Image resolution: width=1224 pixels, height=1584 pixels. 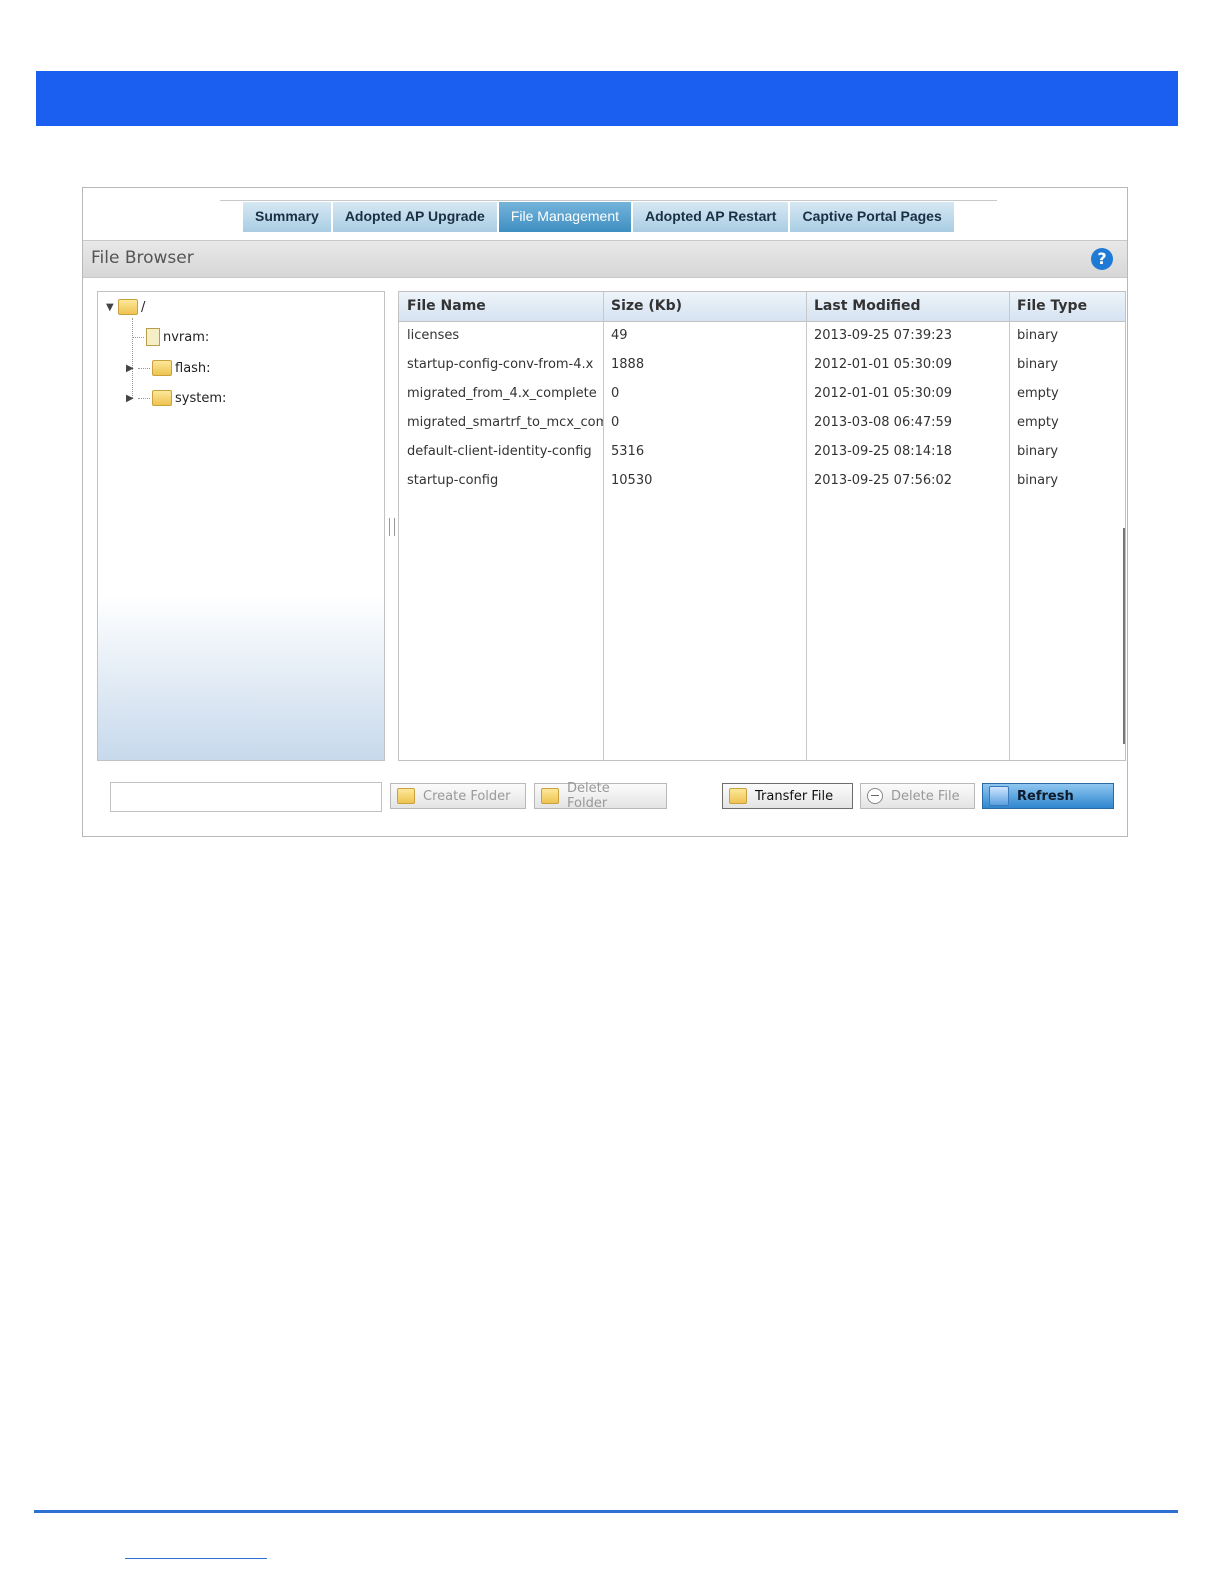 What do you see at coordinates (241, 526) in the screenshot?
I see `folder-tree: ▼ / nvram: ▶ flash: ▶ system:` at bounding box center [241, 526].